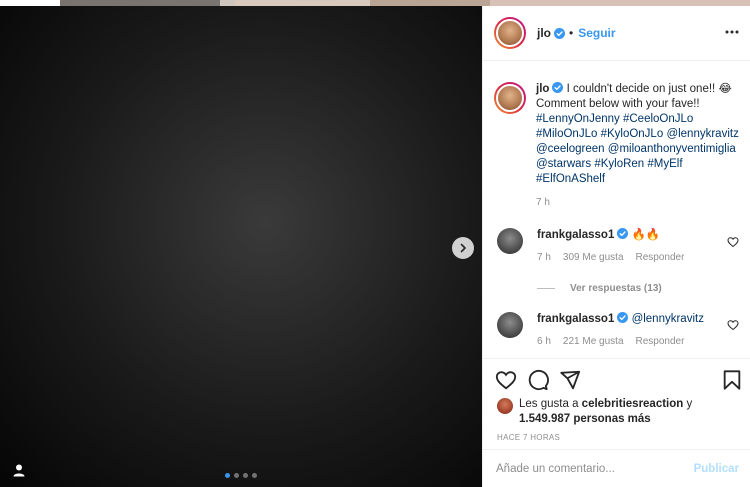 Image resolution: width=750 pixels, height=487 pixels. I want to click on replies-divider, so click(546, 288).